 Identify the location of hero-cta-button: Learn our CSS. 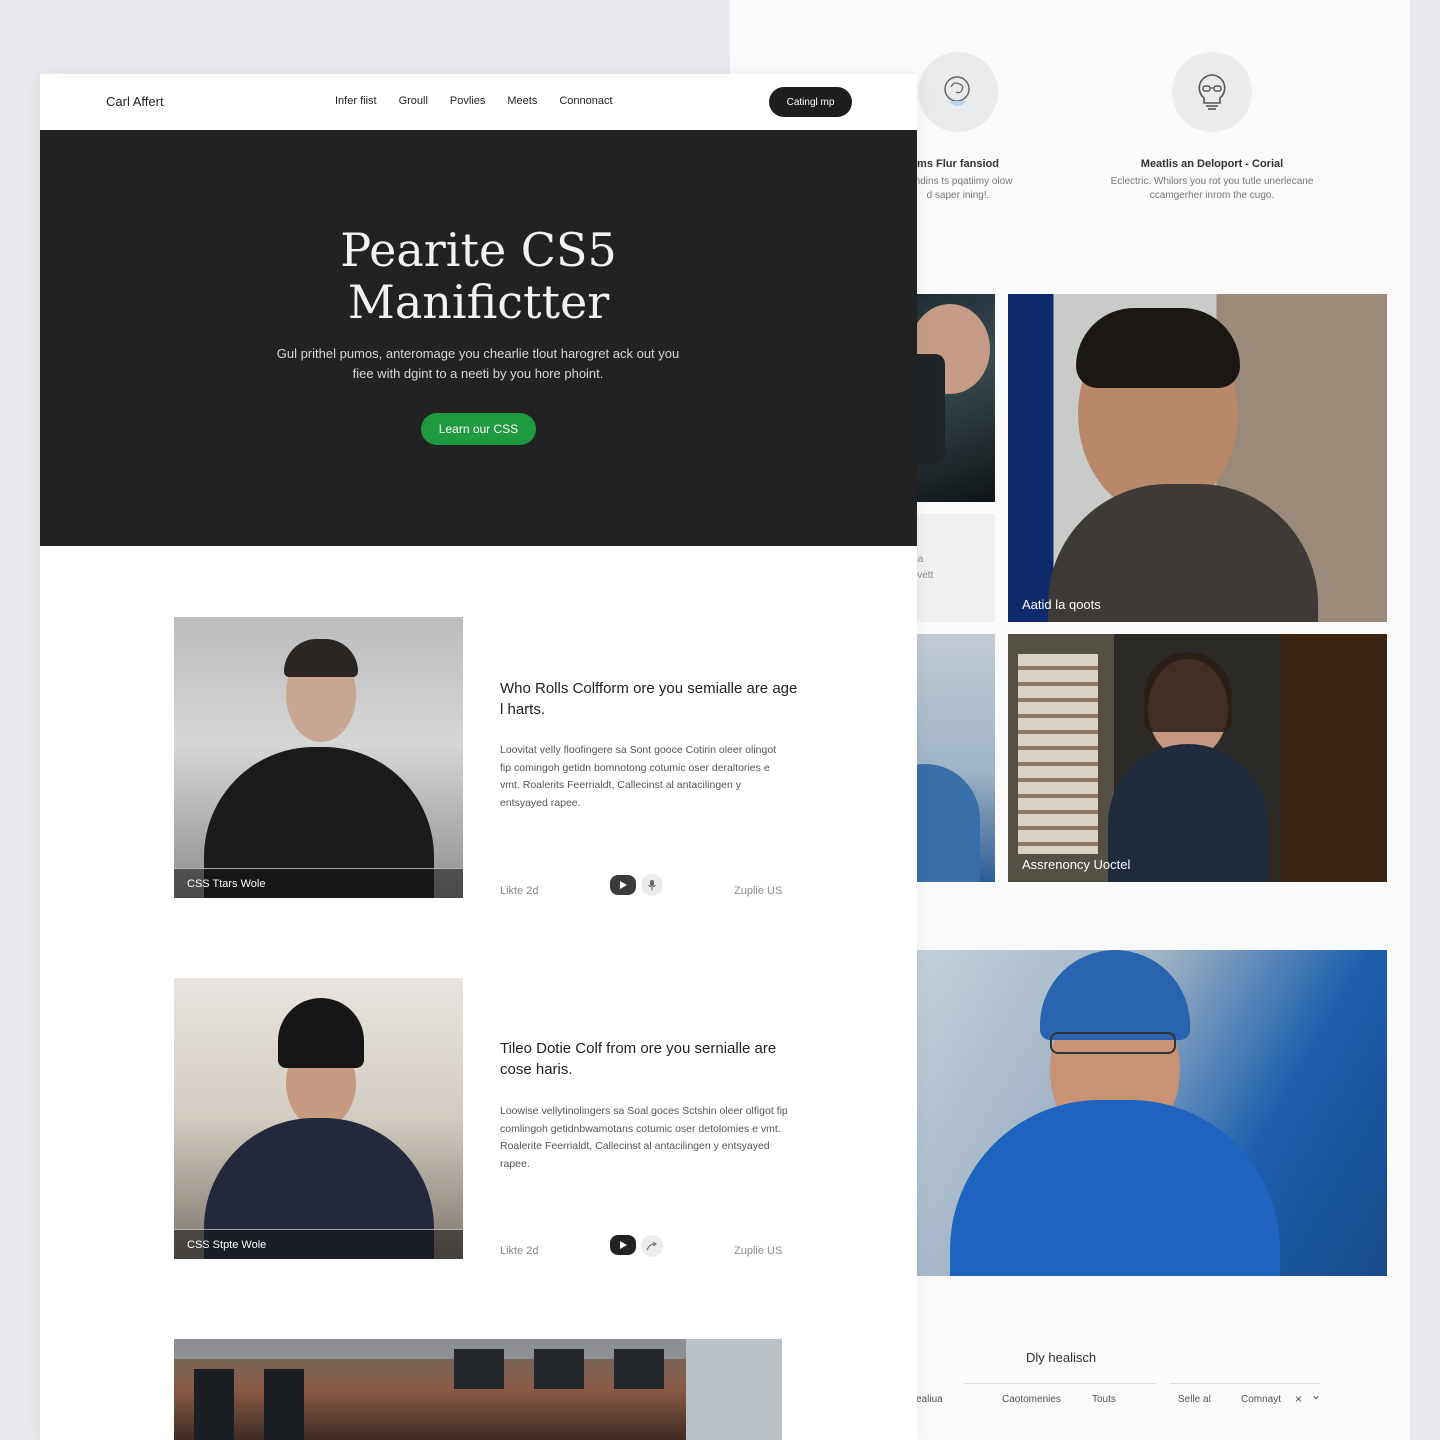
(478, 429).